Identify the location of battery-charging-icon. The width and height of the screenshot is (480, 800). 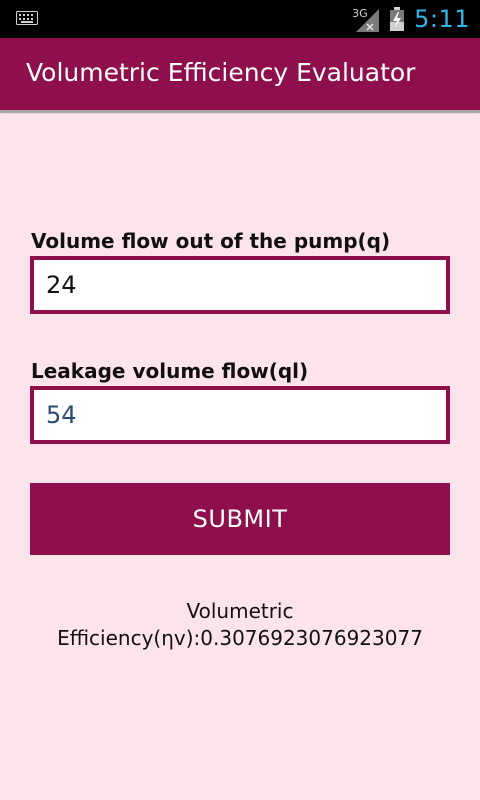
(397, 19).